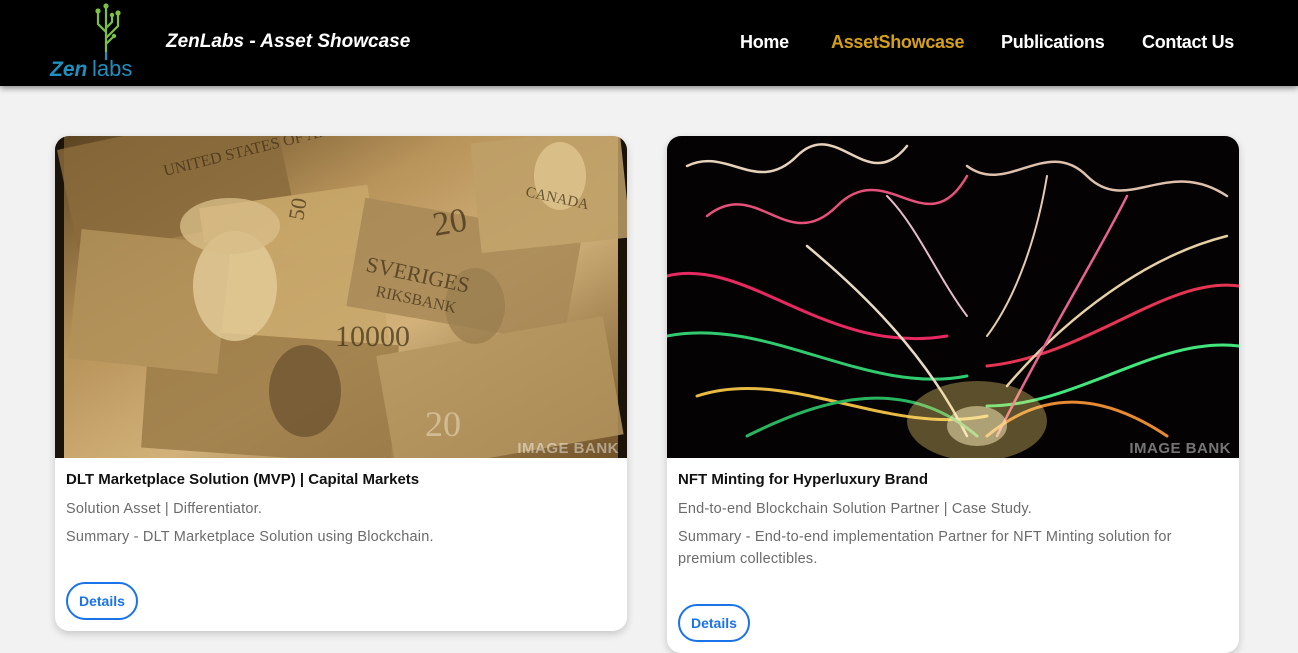 Image resolution: width=1298 pixels, height=653 pixels. What do you see at coordinates (372, 336) in the screenshot?
I see `svg-text: 10000` at bounding box center [372, 336].